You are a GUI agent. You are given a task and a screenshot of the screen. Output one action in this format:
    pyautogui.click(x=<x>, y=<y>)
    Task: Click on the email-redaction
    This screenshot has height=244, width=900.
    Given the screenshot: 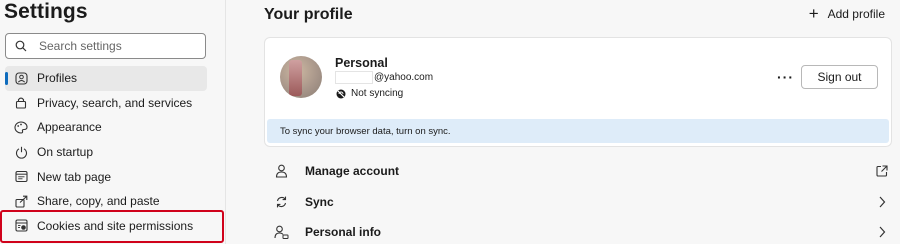 What is the action you would take?
    pyautogui.click(x=354, y=77)
    